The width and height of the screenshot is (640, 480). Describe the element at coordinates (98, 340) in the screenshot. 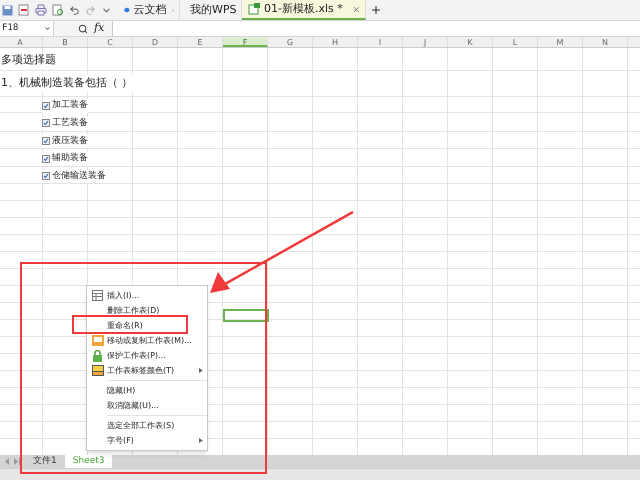

I see `move-sheet-icon` at that location.